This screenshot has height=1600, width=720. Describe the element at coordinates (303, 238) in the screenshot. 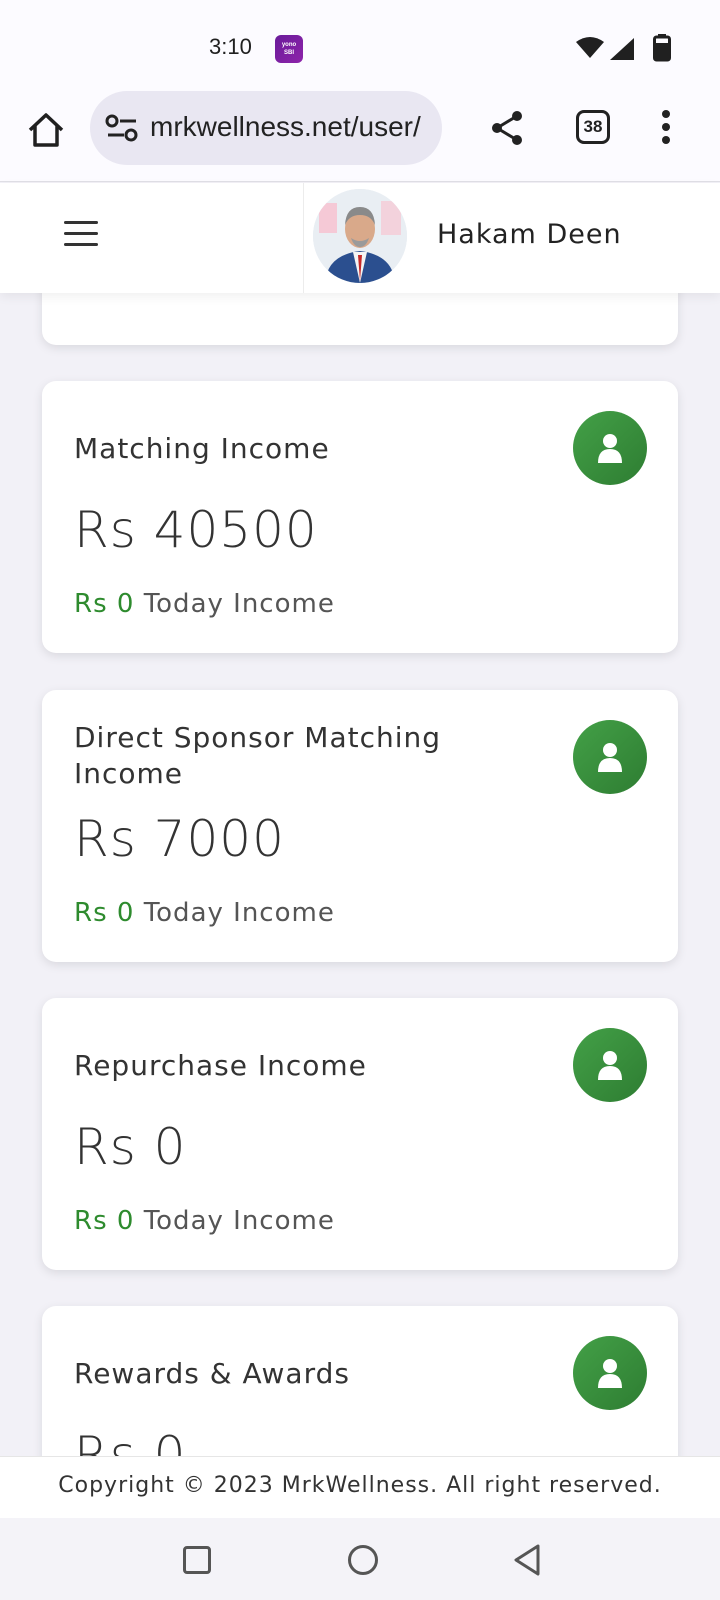

I see `header-divider` at that location.